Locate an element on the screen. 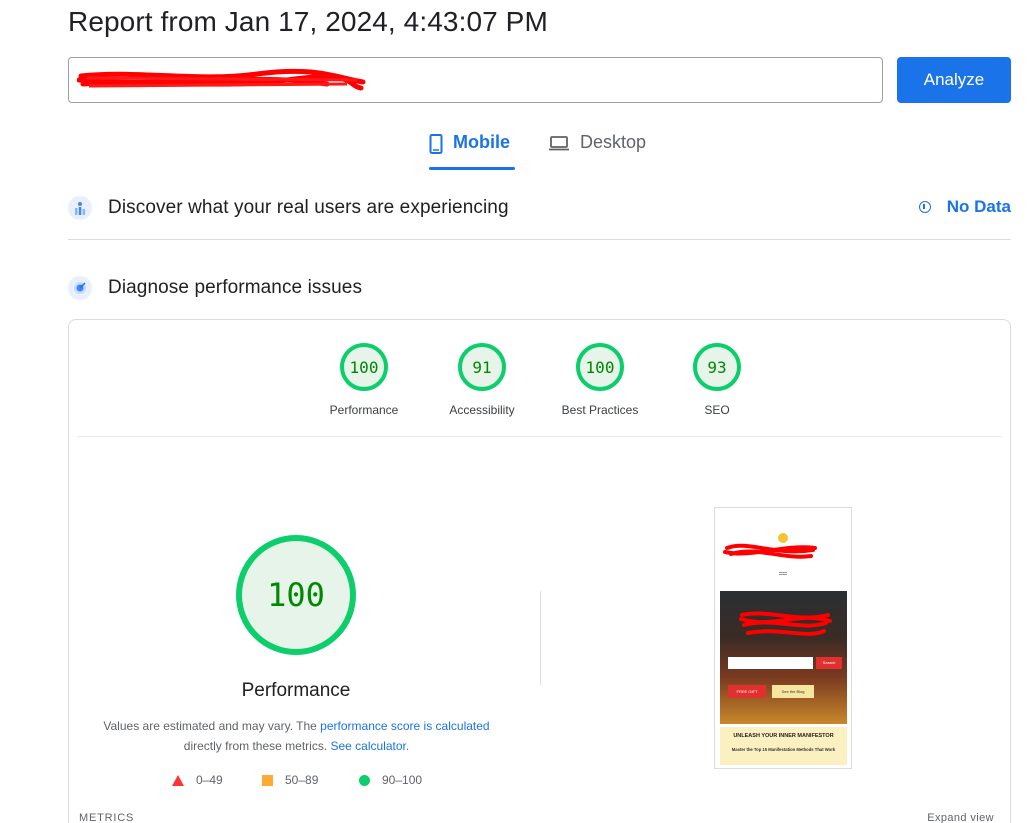 This screenshot has width=1036, height=823. users-icon is located at coordinates (80, 208).